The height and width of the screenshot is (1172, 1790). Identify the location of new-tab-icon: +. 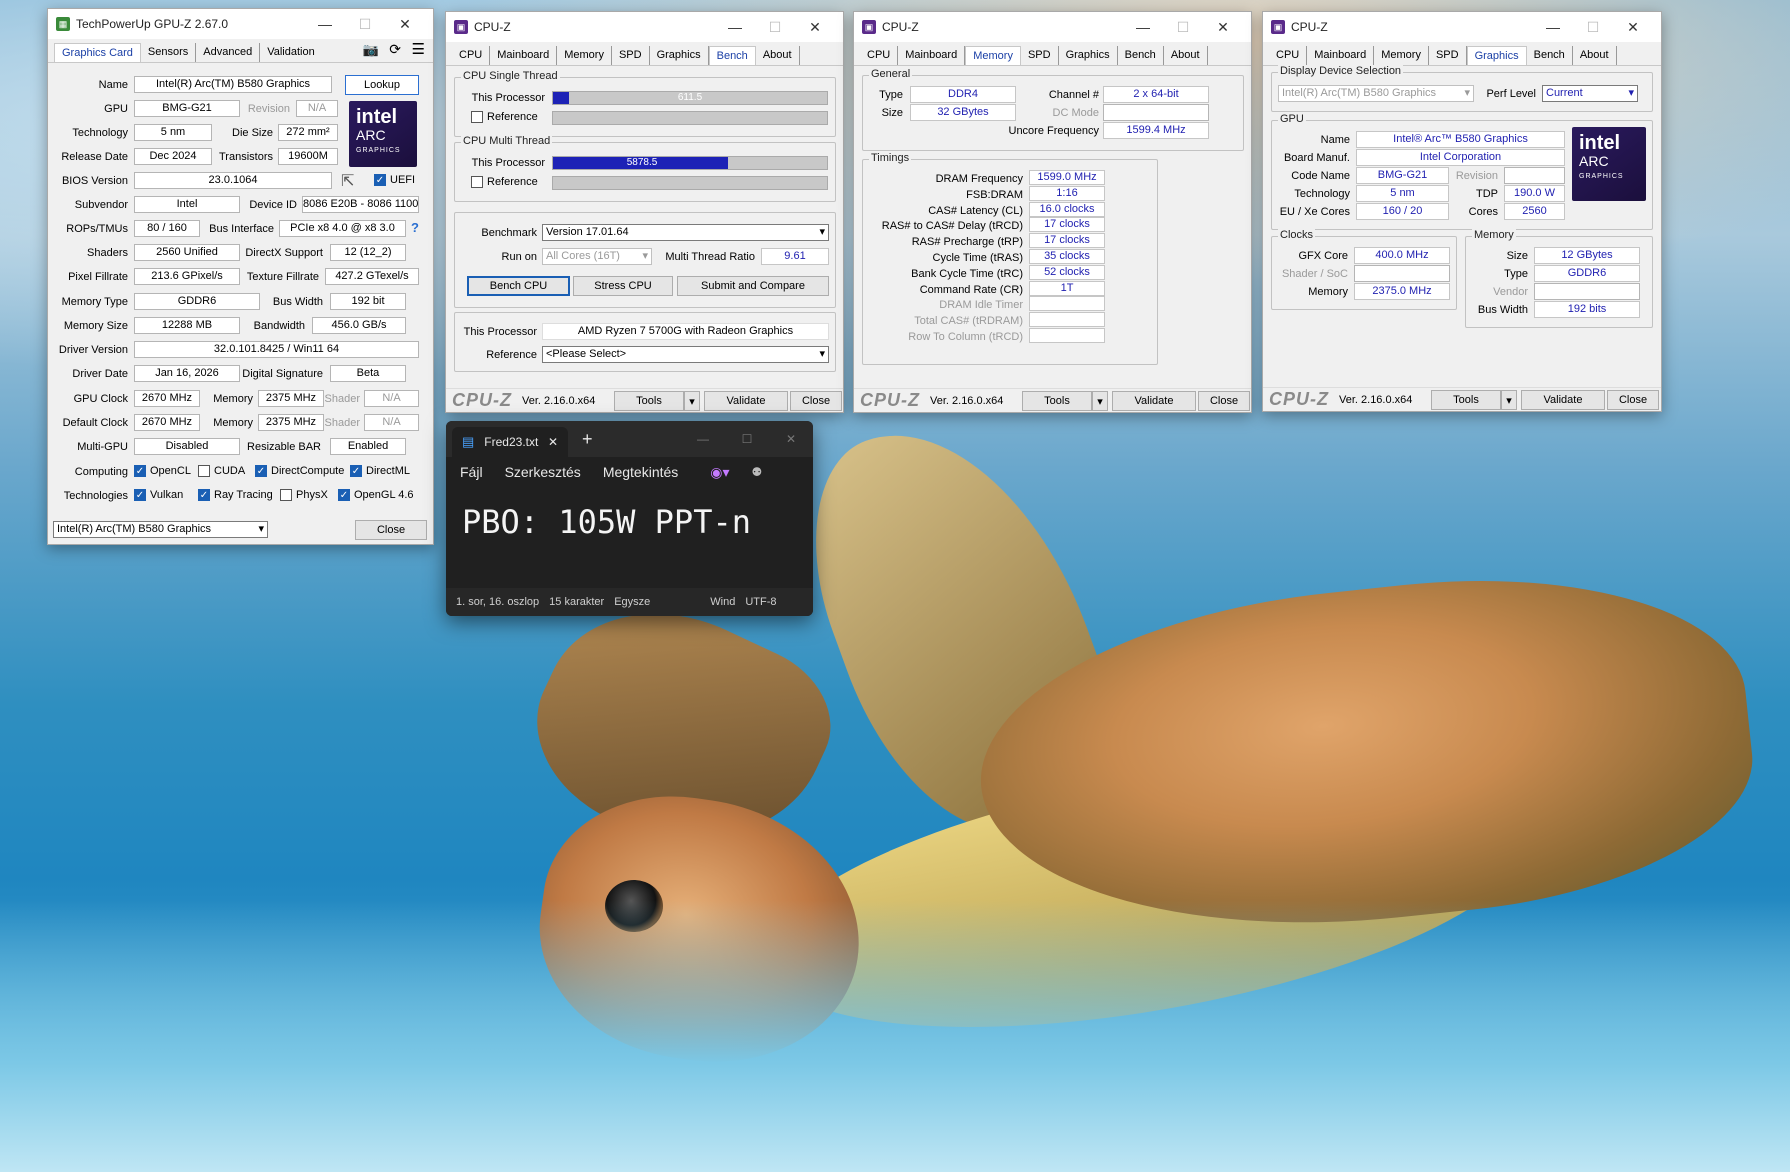
(587, 439).